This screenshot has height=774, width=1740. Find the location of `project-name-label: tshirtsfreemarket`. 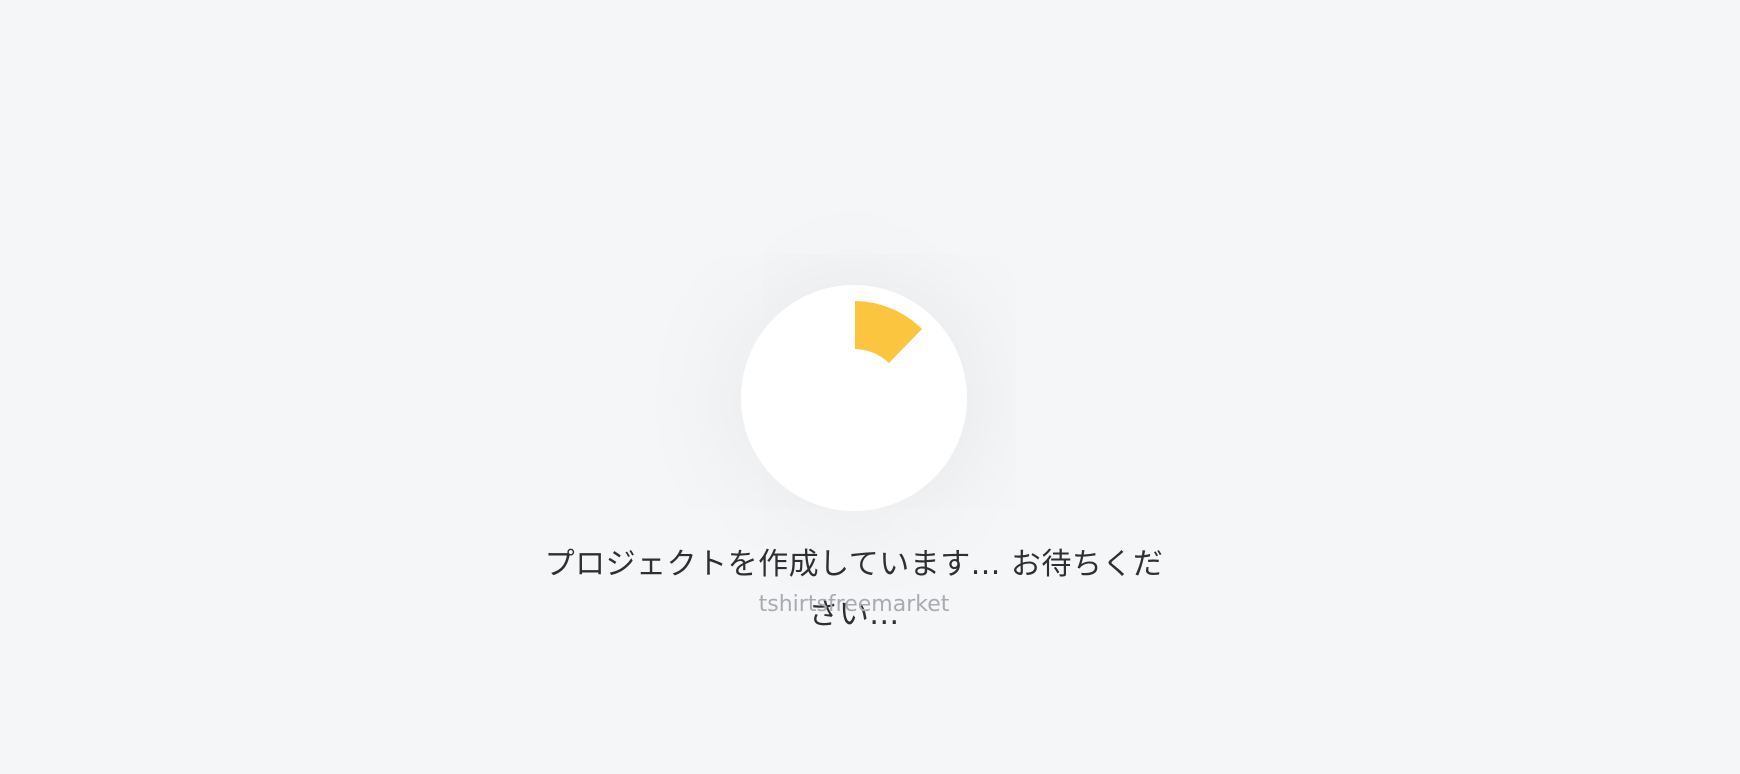

project-name-label: tshirtsfreemarket is located at coordinates (854, 604).